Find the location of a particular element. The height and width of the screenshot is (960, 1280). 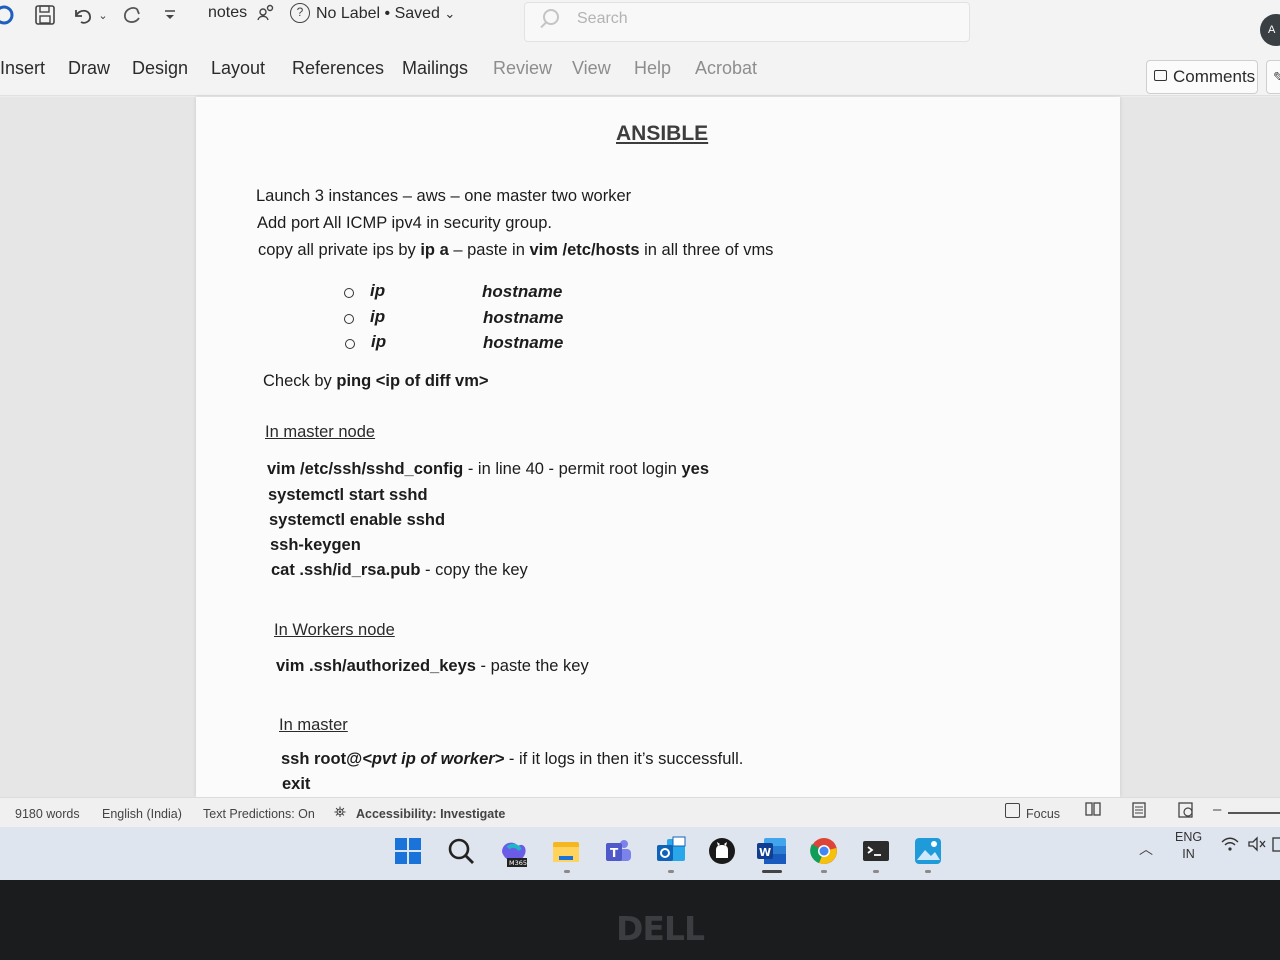

accessibility-status: Accessibility: Investigate is located at coordinates (430, 814).